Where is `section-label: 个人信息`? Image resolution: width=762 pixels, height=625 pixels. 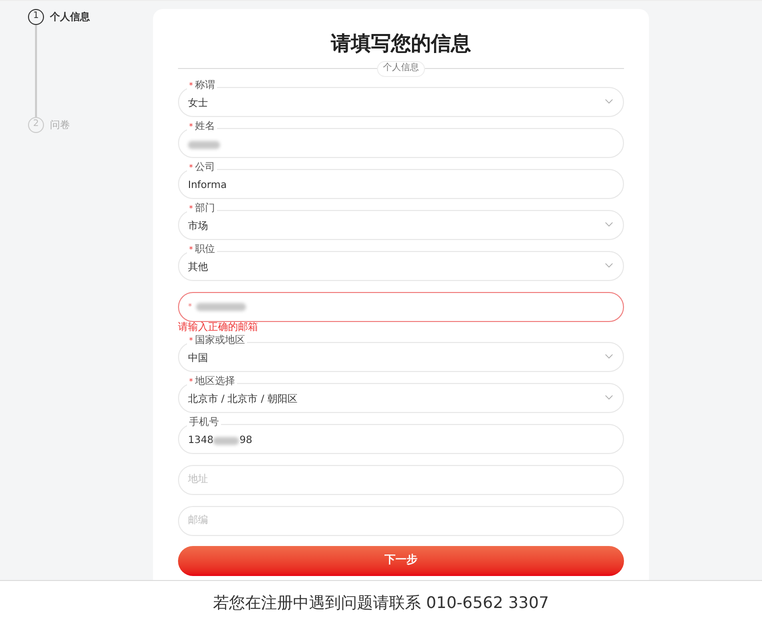 section-label: 个人信息 is located at coordinates (401, 68).